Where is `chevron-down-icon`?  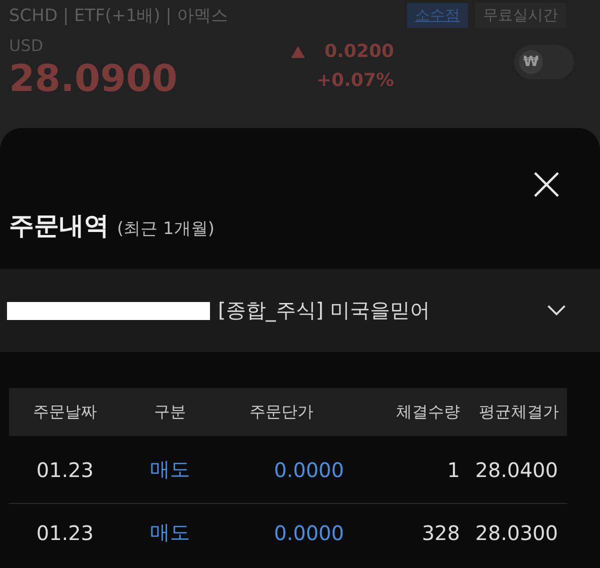 chevron-down-icon is located at coordinates (556, 310).